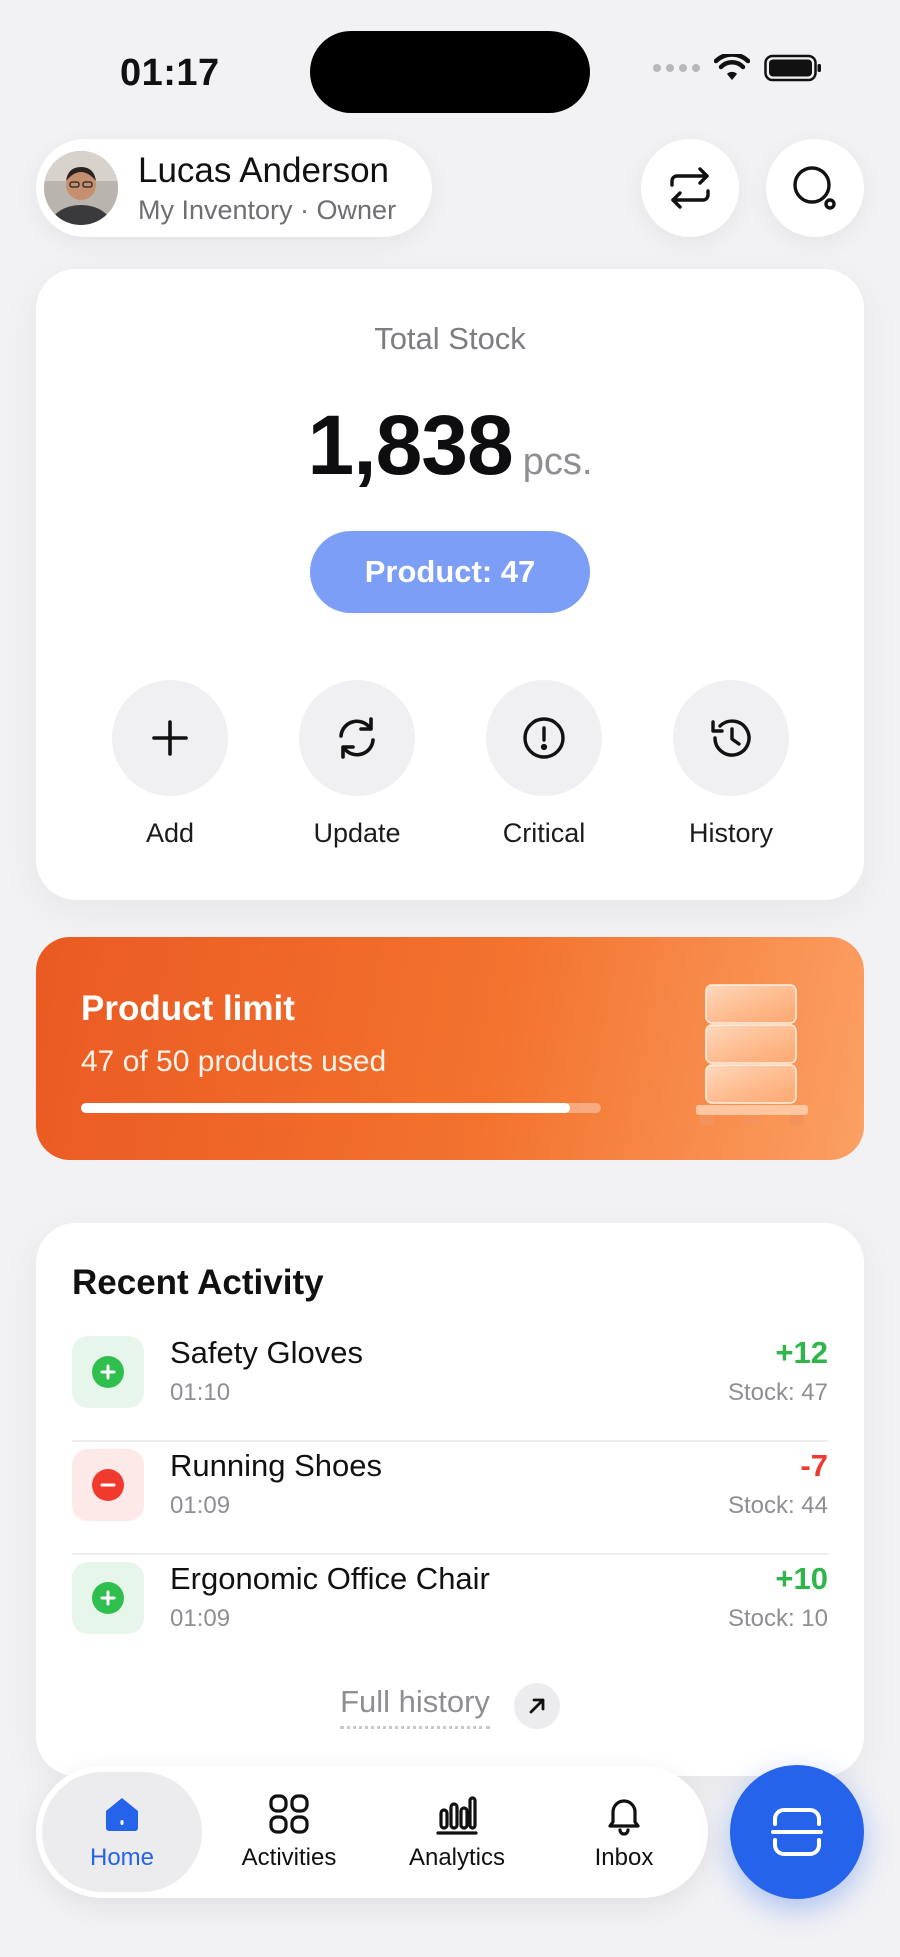 The image size is (900, 1957). What do you see at coordinates (122, 1832) in the screenshot?
I see `tab-home: Home` at bounding box center [122, 1832].